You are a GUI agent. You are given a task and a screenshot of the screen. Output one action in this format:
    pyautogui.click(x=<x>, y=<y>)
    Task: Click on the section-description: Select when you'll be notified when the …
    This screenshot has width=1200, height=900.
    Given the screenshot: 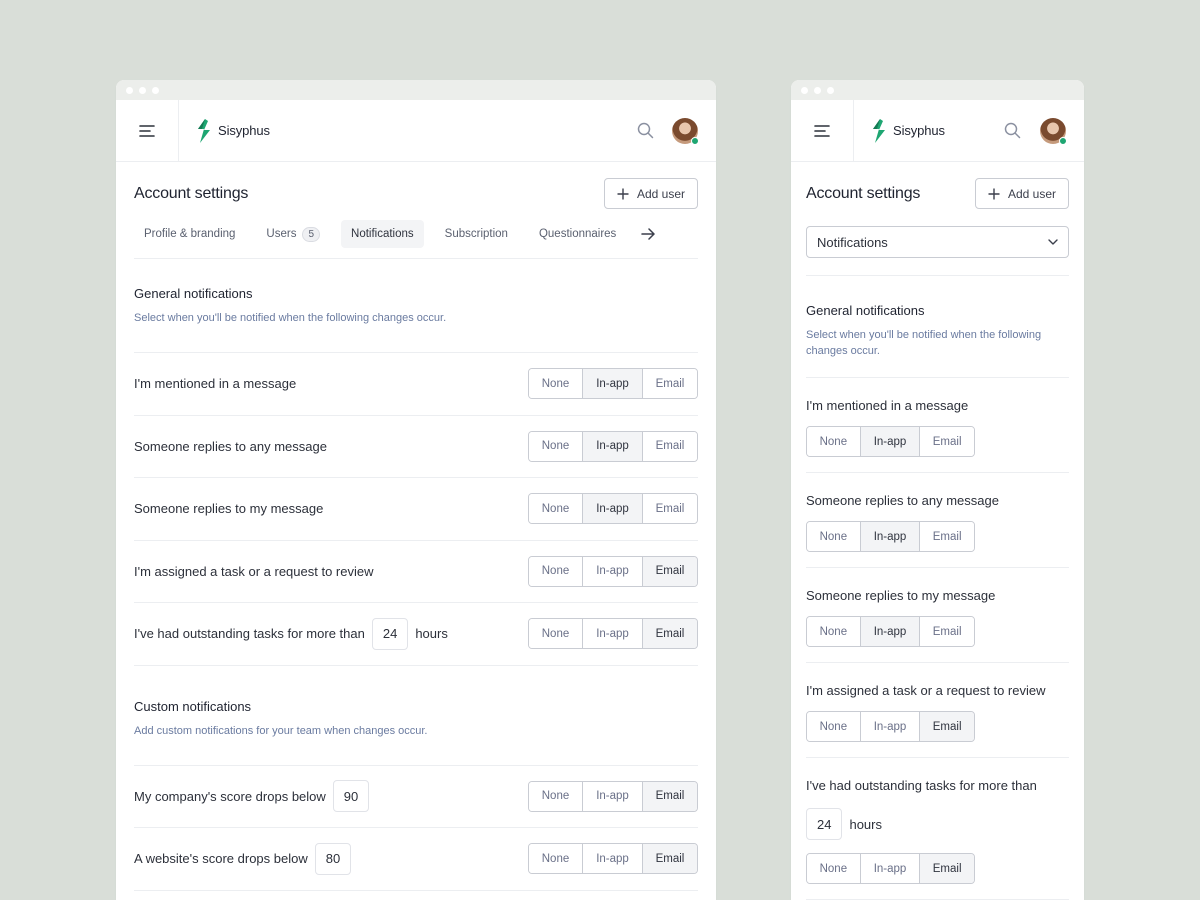 What is the action you would take?
    pyautogui.click(x=290, y=318)
    